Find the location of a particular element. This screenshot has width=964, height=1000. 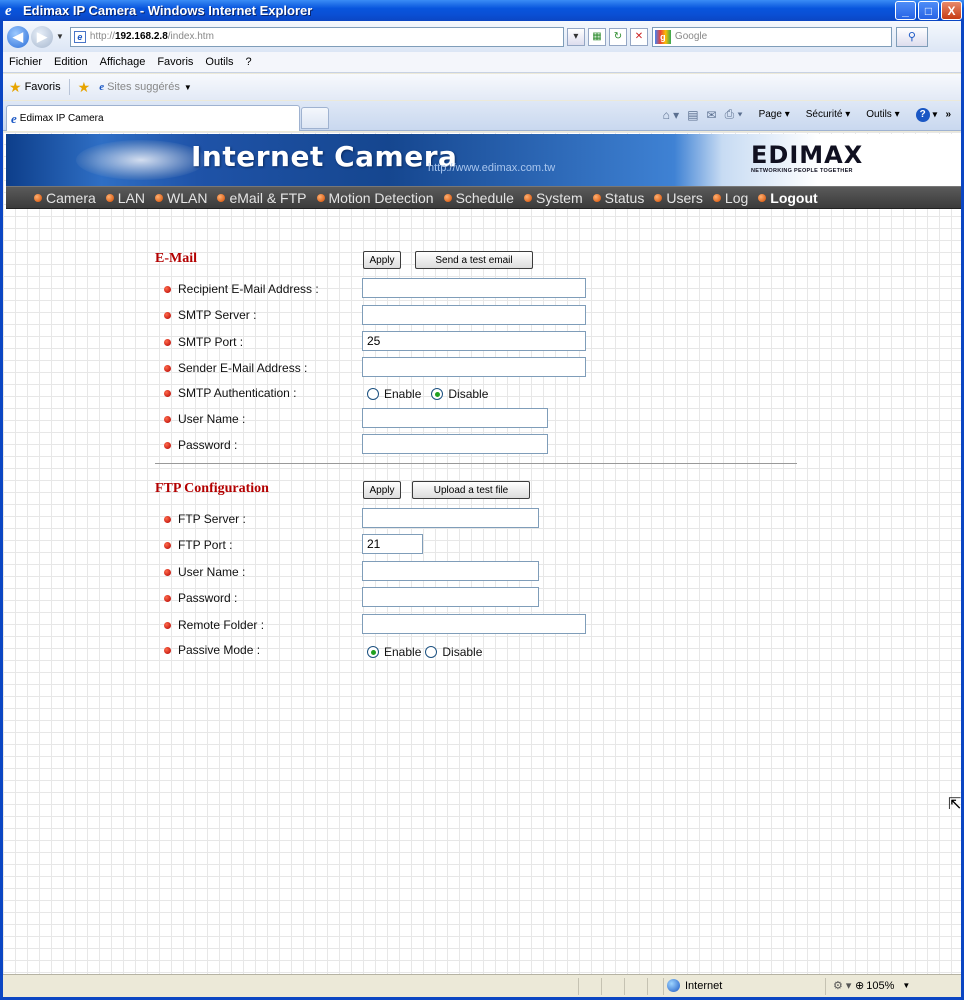

nav-email-ftp: eMail & FTP is located at coordinates (262, 198).